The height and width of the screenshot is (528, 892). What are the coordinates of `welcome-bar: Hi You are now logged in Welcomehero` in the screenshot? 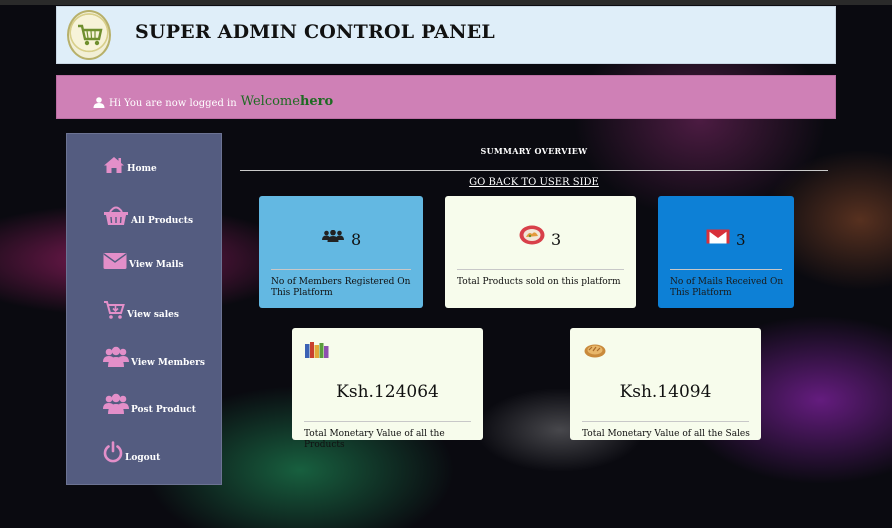 It's located at (446, 97).